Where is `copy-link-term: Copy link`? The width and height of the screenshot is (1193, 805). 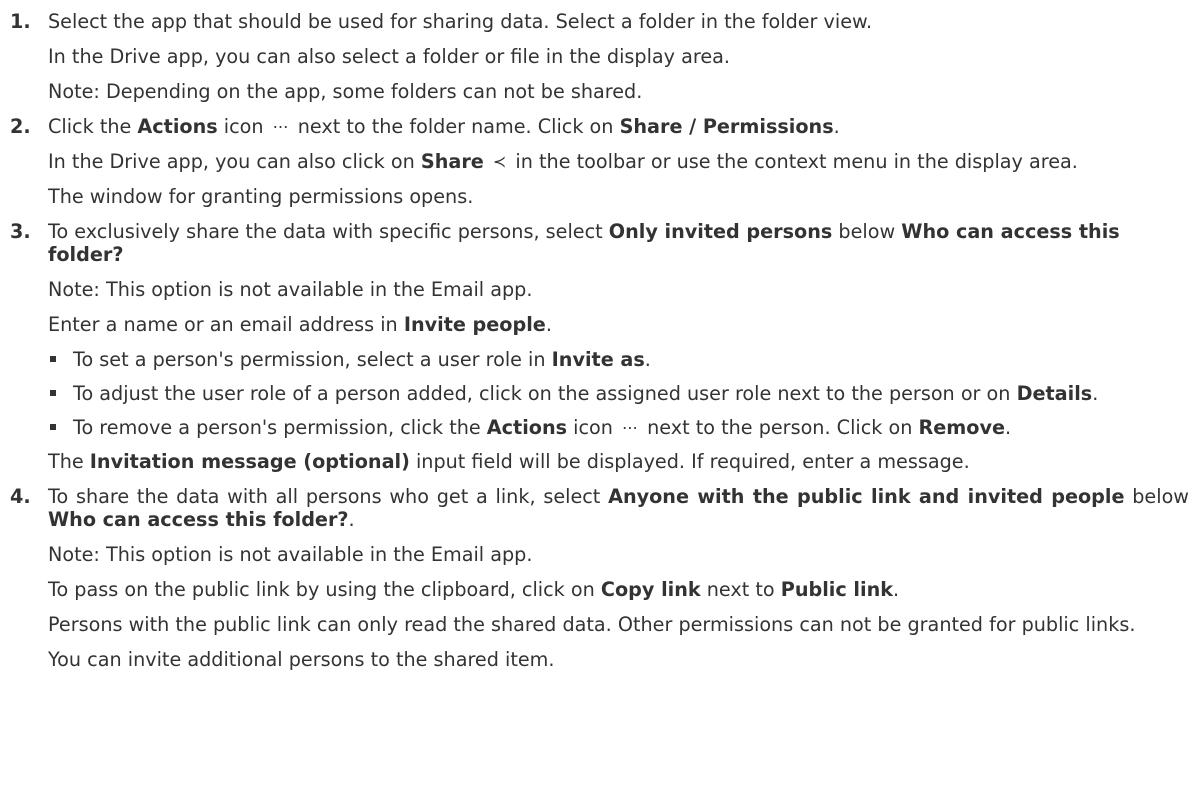
copy-link-term: Copy link is located at coordinates (650, 589).